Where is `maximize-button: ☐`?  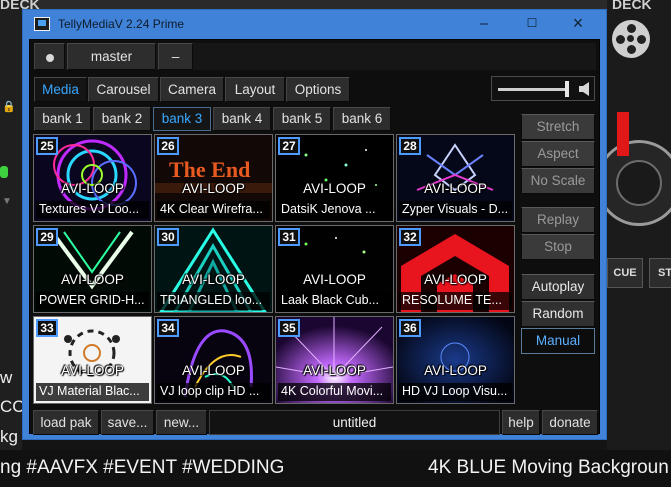
maximize-button: ☐ is located at coordinates (532, 24).